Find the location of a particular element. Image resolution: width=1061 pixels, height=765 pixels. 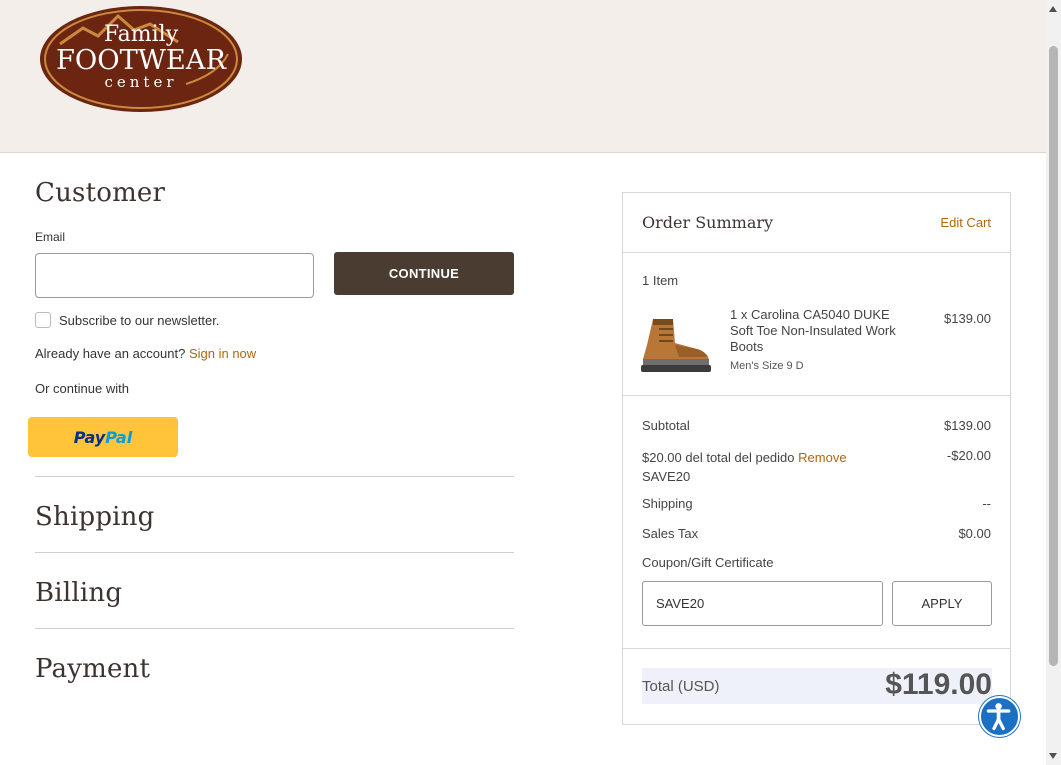

remove-discount-link: Remove is located at coordinates (822, 457).